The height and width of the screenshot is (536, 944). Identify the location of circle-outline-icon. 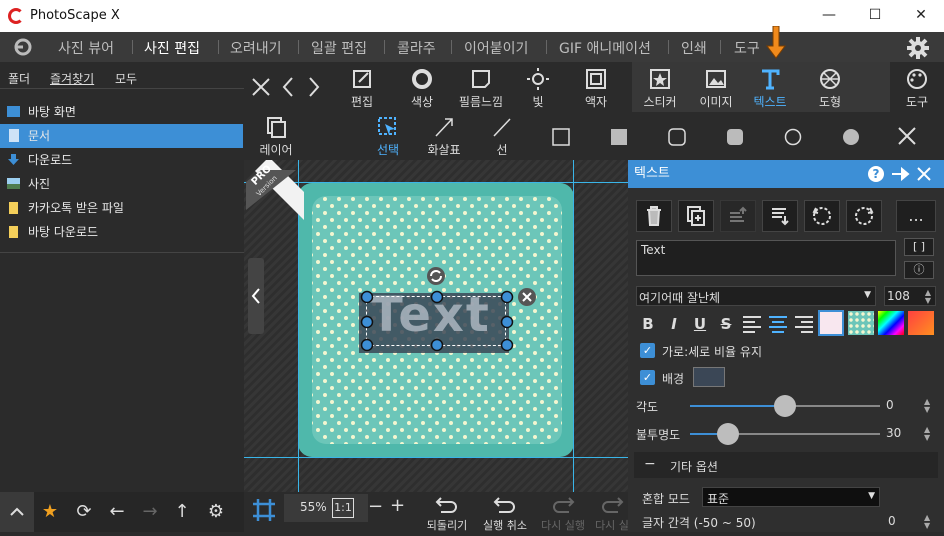
(793, 137).